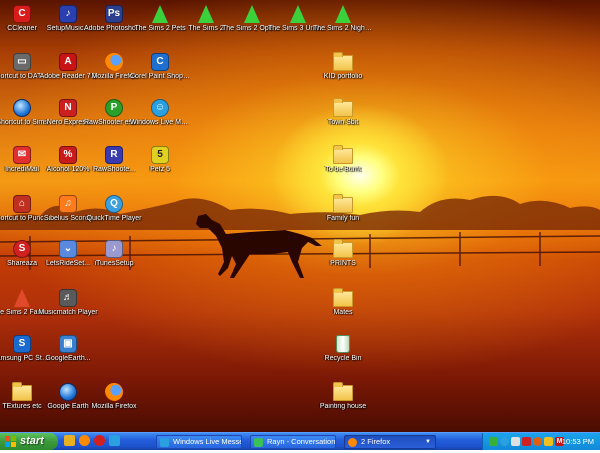  What do you see at coordinates (343, 356) in the screenshot?
I see `desktop-icon-recycle-bin: Recycle Bin` at bounding box center [343, 356].